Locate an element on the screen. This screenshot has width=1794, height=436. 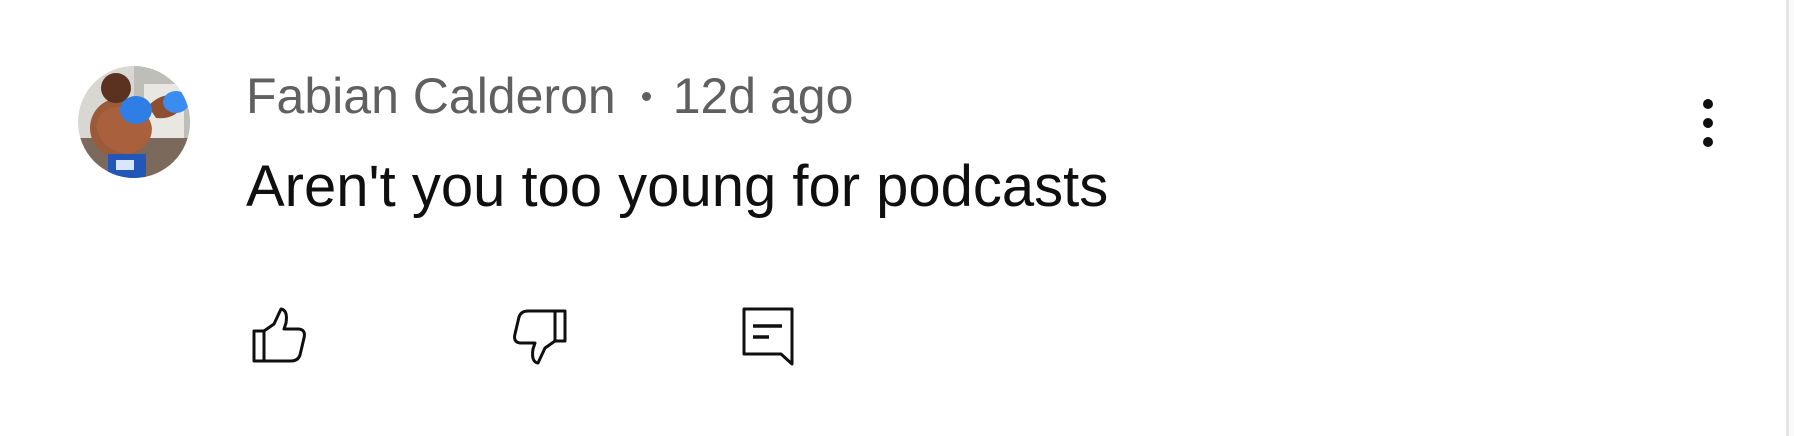
thumb-down-icon is located at coordinates (540, 337).